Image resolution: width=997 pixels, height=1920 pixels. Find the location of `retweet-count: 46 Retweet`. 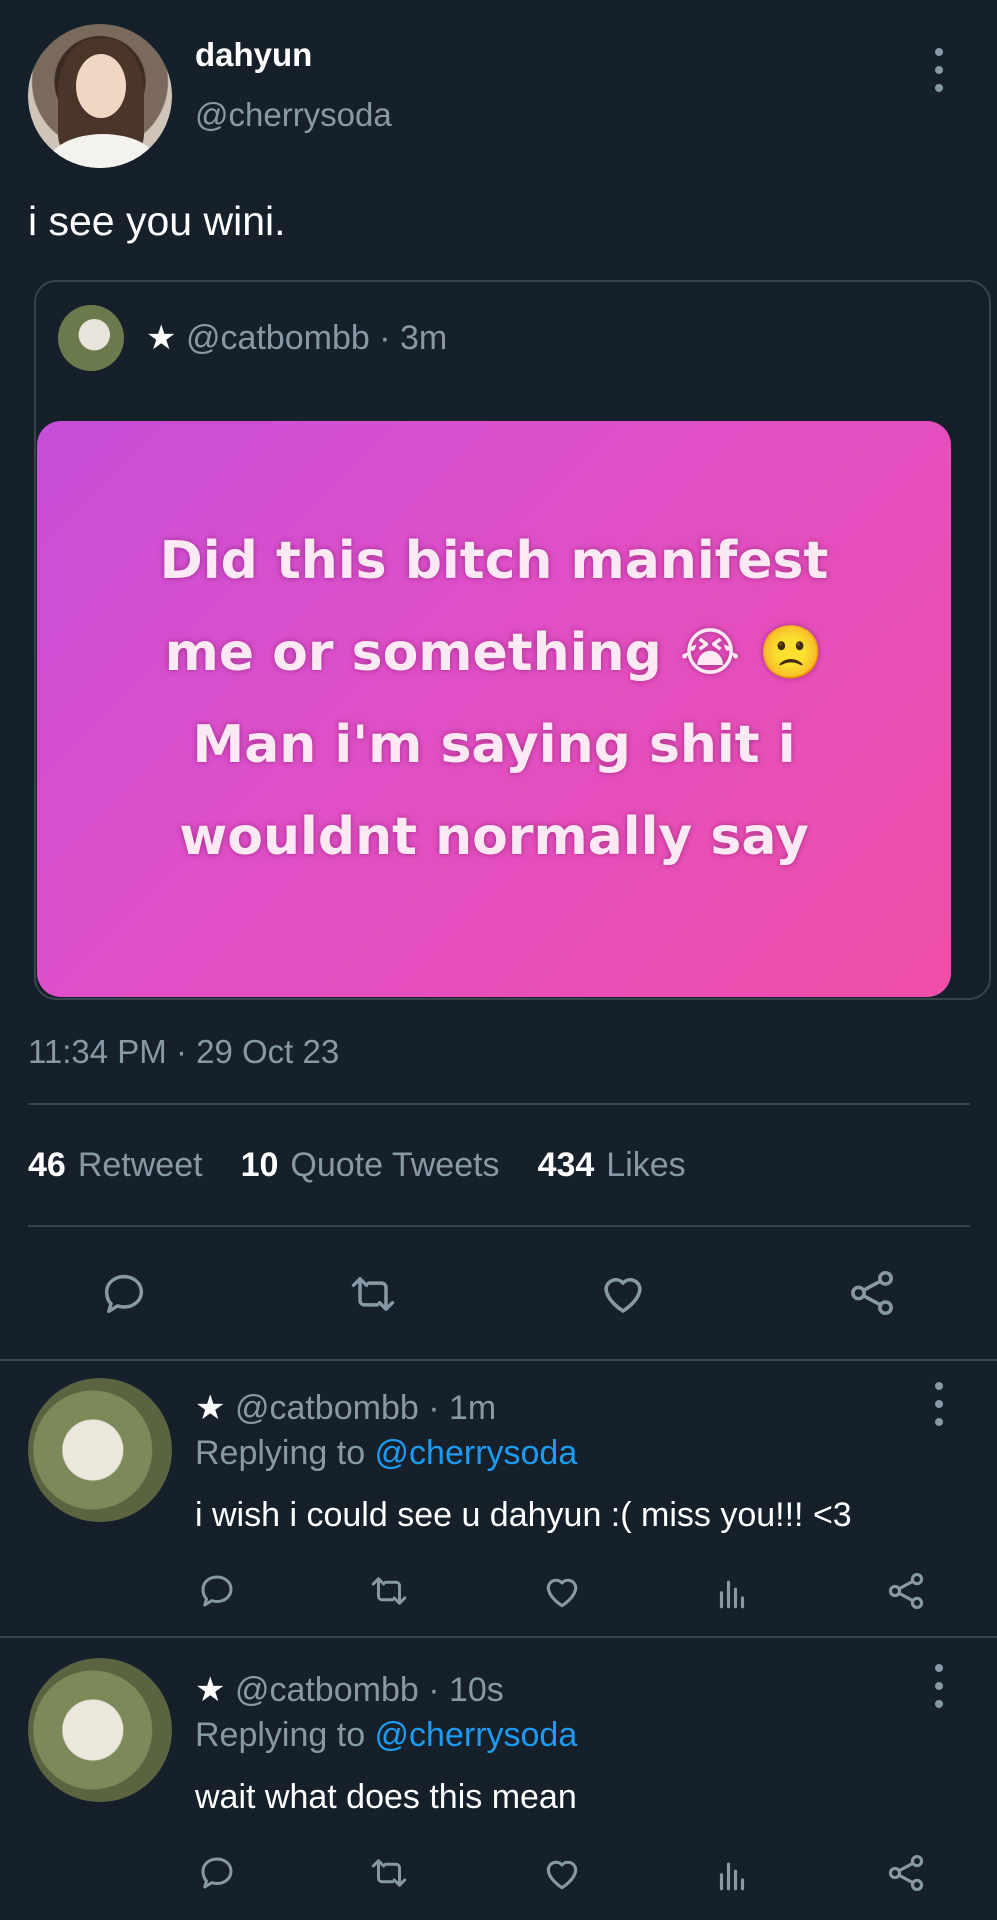

retweet-count: 46 Retweet is located at coordinates (115, 1165).